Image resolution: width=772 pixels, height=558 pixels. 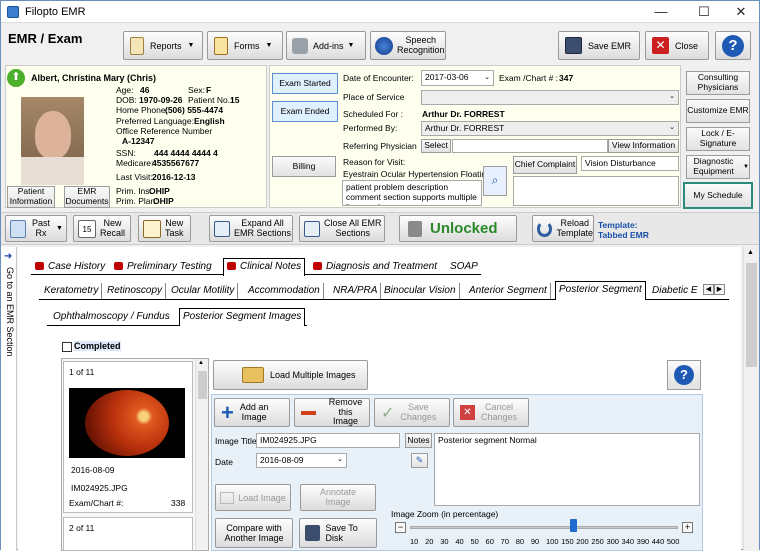 I want to click on exam-started-button: Exam Started, so click(x=305, y=83).